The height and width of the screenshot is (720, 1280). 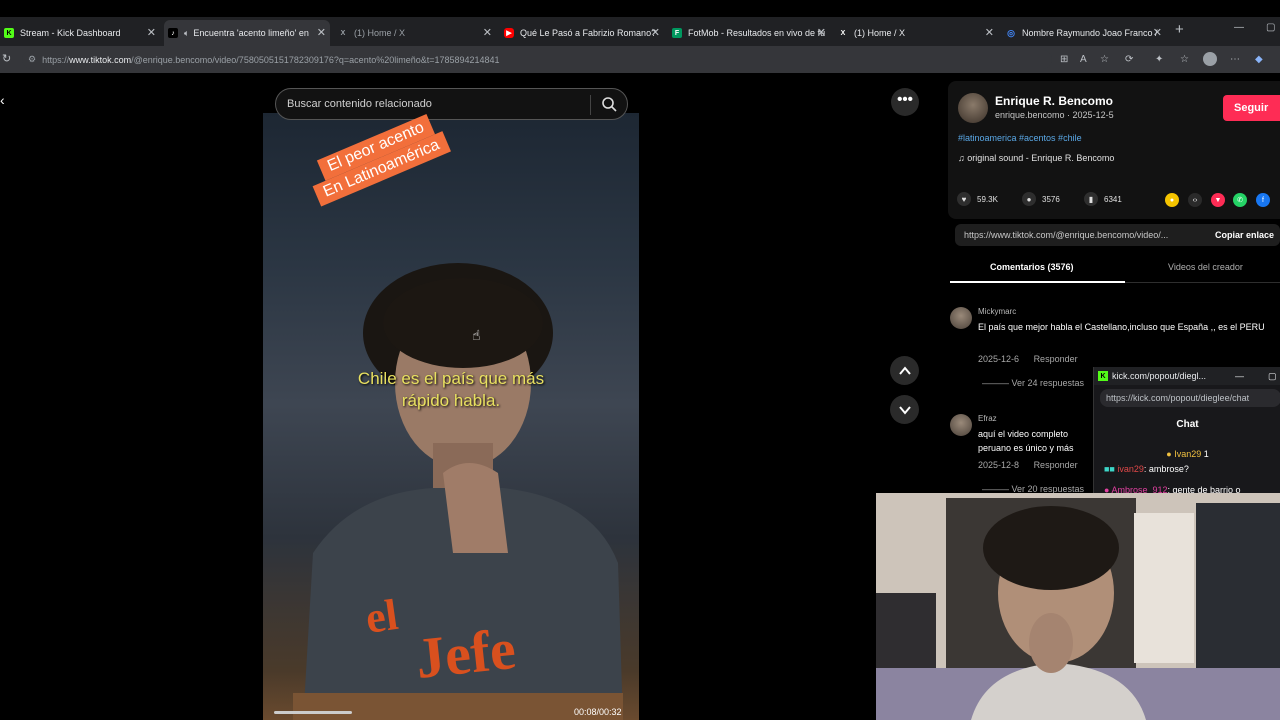 I want to click on copy-link-button: Copiar enlace, so click(x=1244, y=235).